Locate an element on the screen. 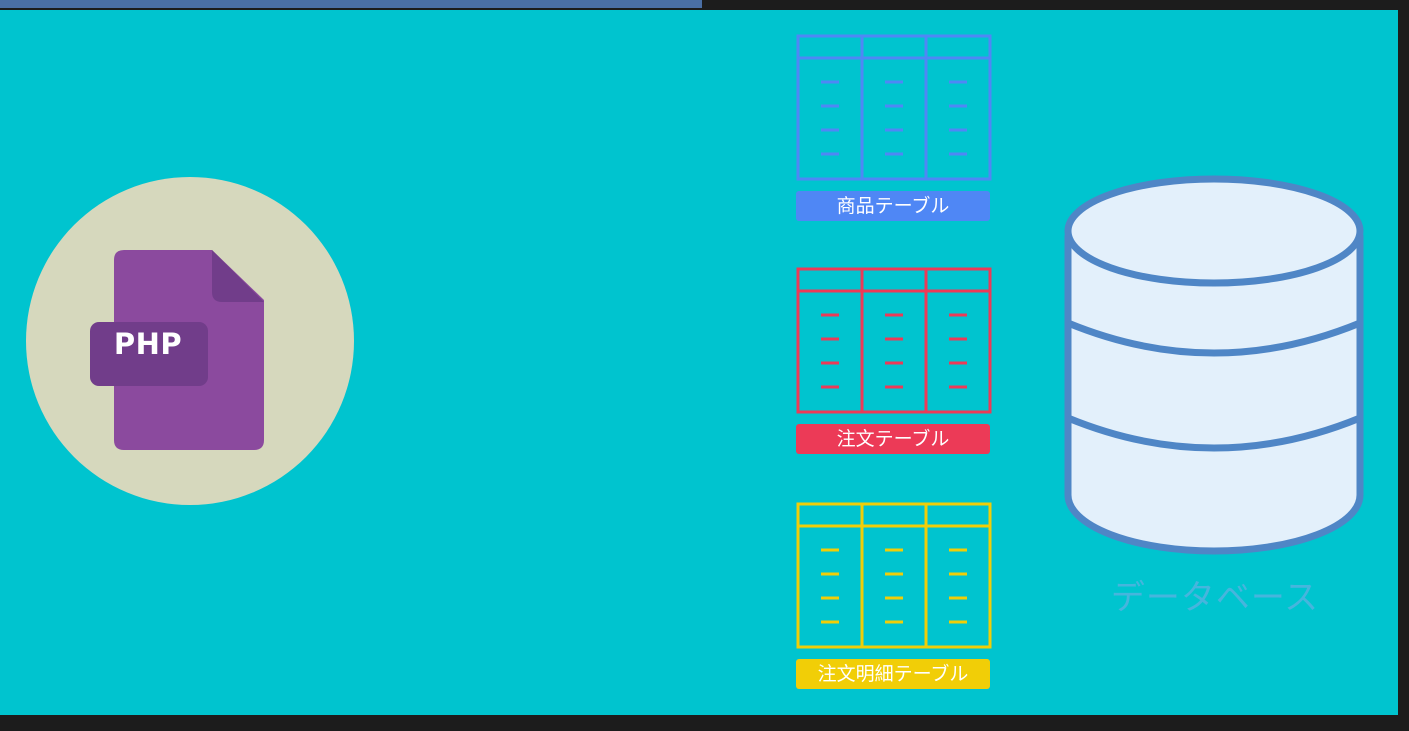 The image size is (1409, 731). php-label: PHP is located at coordinates (148, 344).